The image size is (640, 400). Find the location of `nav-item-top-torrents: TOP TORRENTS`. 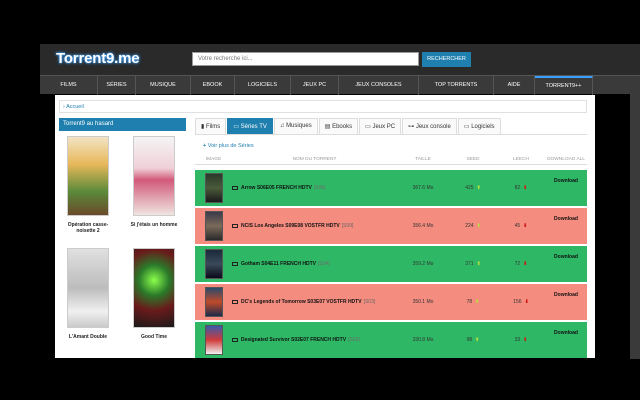

nav-item-top-torrents: TOP TORRENTS is located at coordinates (456, 85).